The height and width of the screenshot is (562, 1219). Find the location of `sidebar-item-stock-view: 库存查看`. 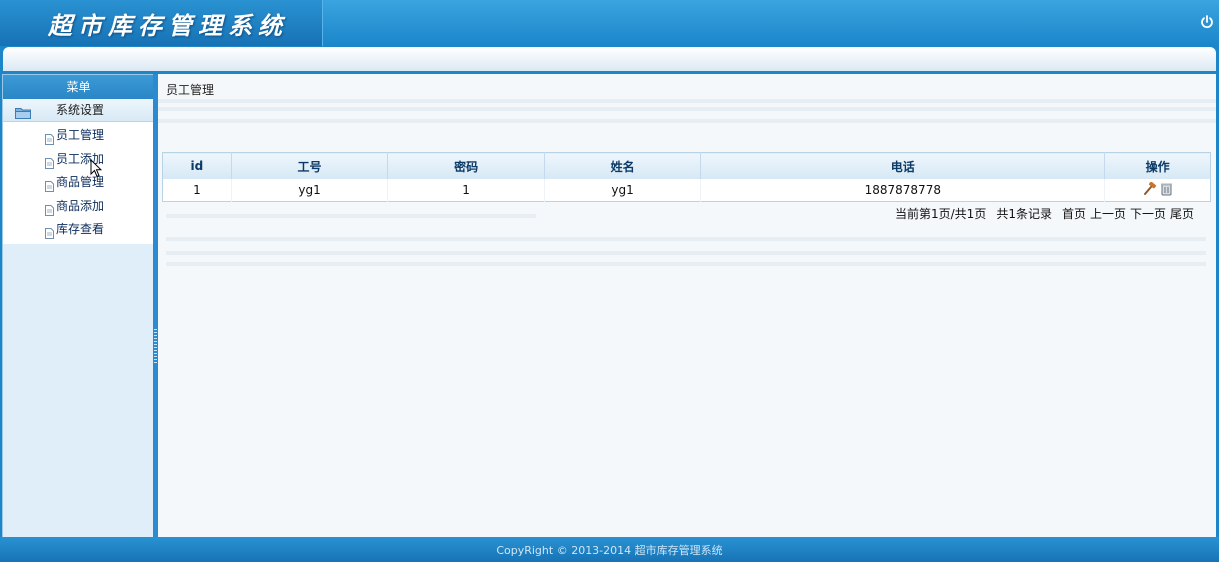

sidebar-item-stock-view: 库存查看 is located at coordinates (78, 230).